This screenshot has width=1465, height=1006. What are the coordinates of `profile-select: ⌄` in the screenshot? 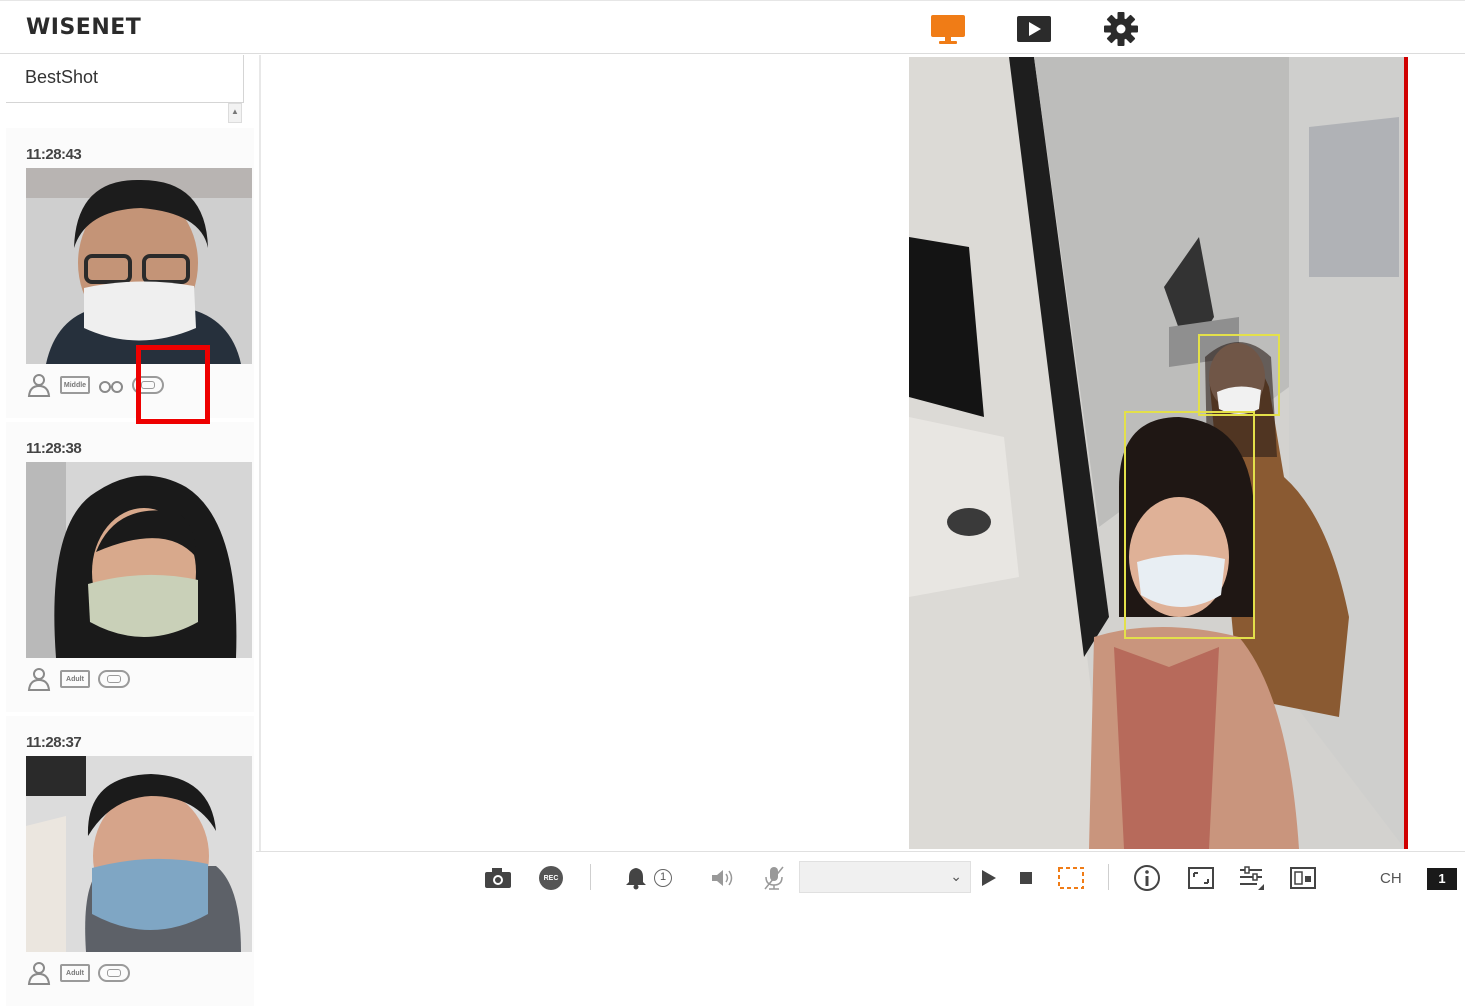 It's located at (885, 877).